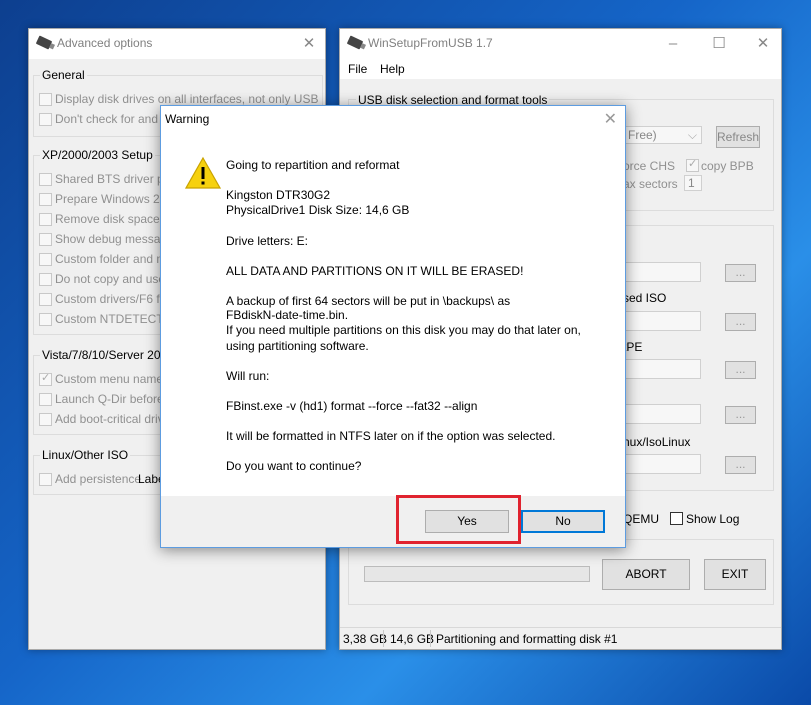 This screenshot has width=811, height=705. I want to click on message-line: Will run:, so click(248, 376).